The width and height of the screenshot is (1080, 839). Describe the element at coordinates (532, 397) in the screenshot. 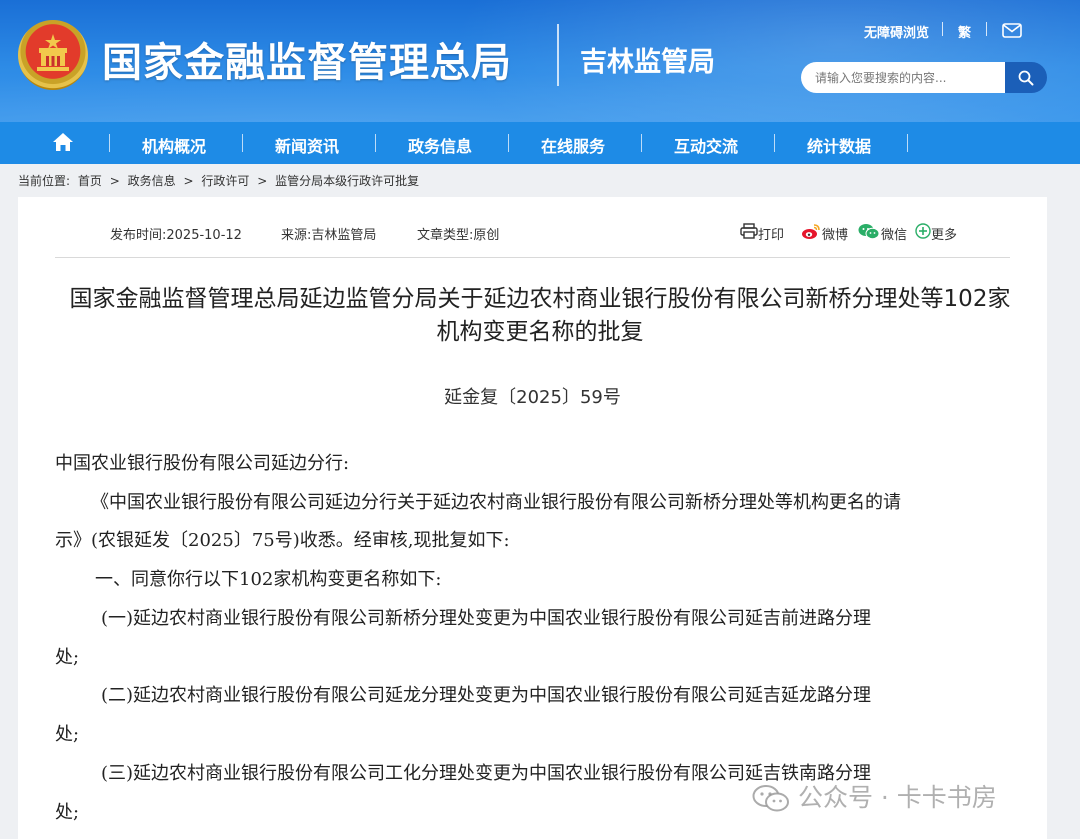

I see `document-number: 延金复〔2025〕59号` at that location.